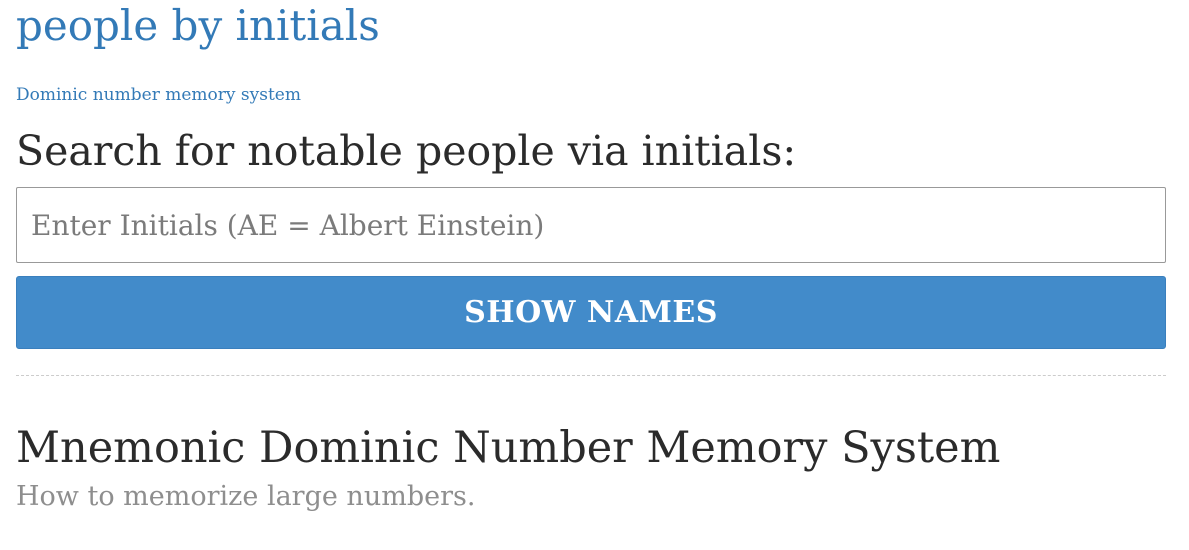  What do you see at coordinates (591, 225) in the screenshot?
I see `initials-search-input` at bounding box center [591, 225].